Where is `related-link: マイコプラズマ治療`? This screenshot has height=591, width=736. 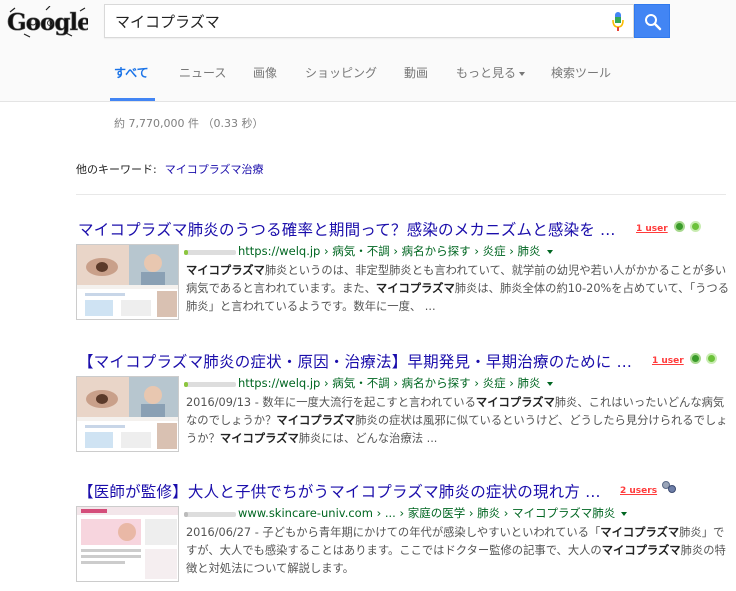 related-link: マイコプラズマ治療 is located at coordinates (214, 169).